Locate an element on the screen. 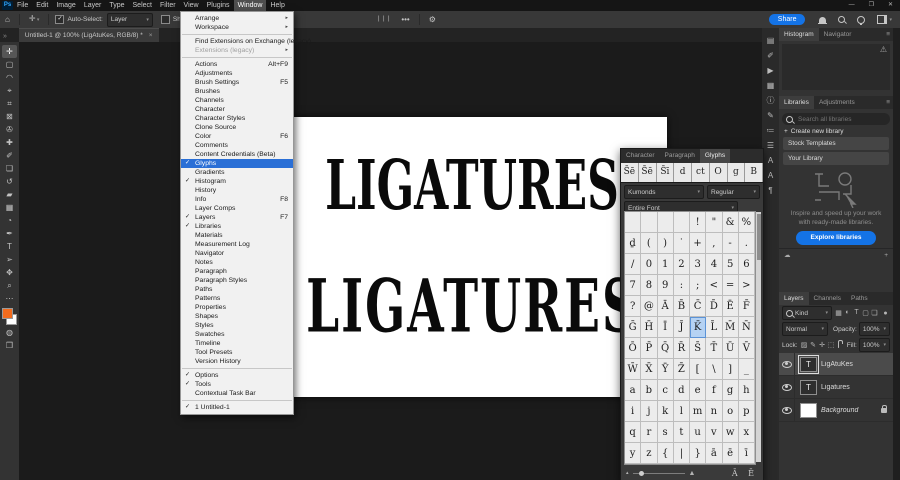 This screenshot has width=900, height=480. glyph-cell: ( is located at coordinates (649, 243).